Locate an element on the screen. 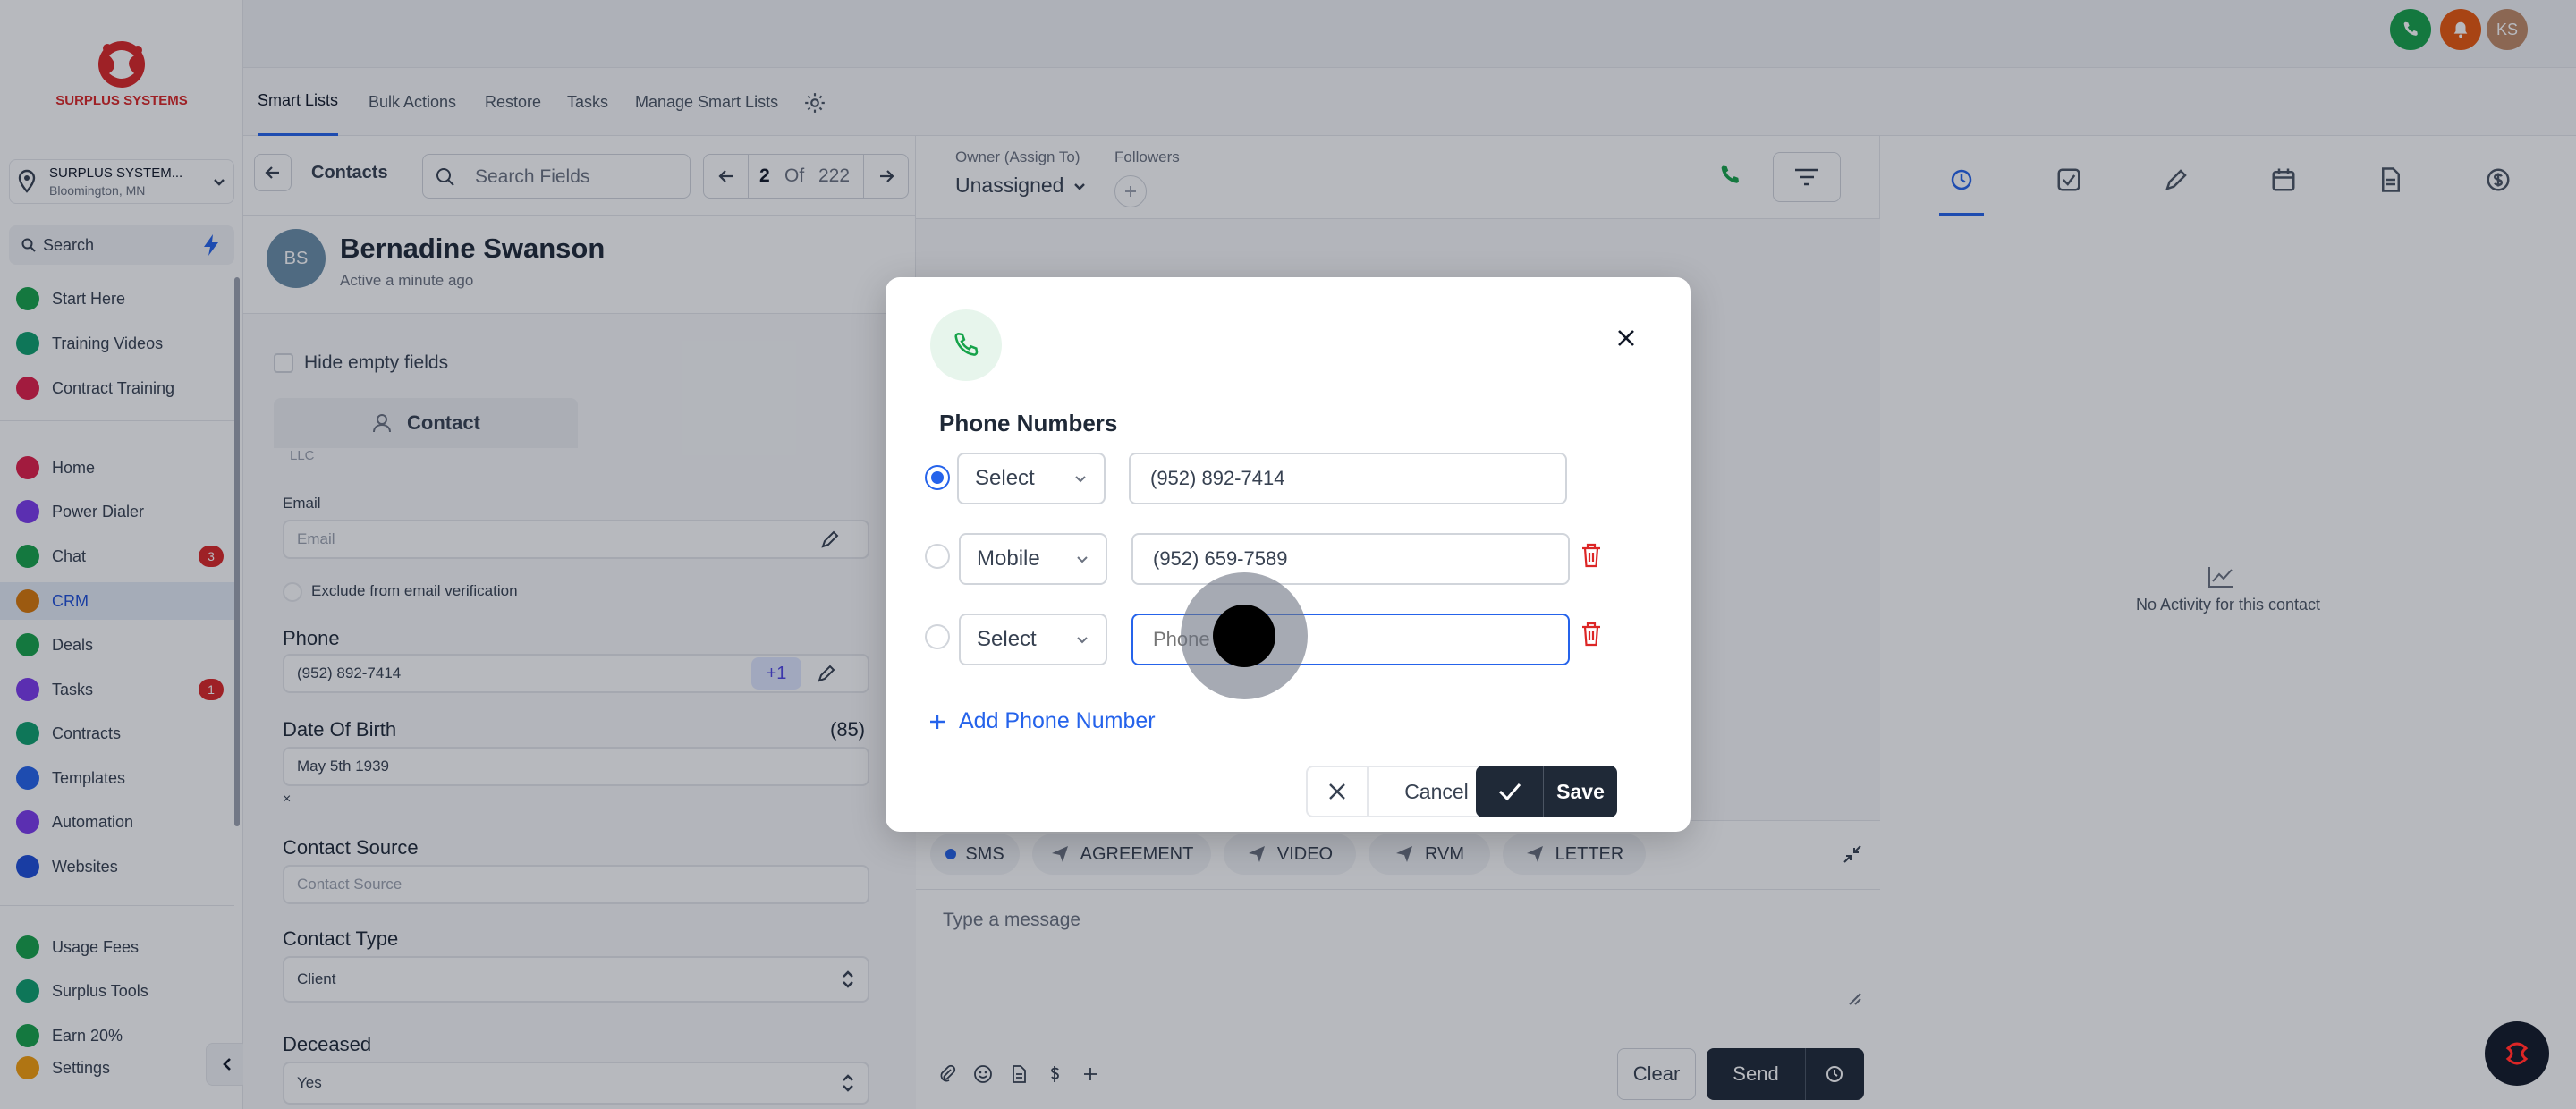  phone-number-input-2: (952) 659-7589 is located at coordinates (1350, 559).